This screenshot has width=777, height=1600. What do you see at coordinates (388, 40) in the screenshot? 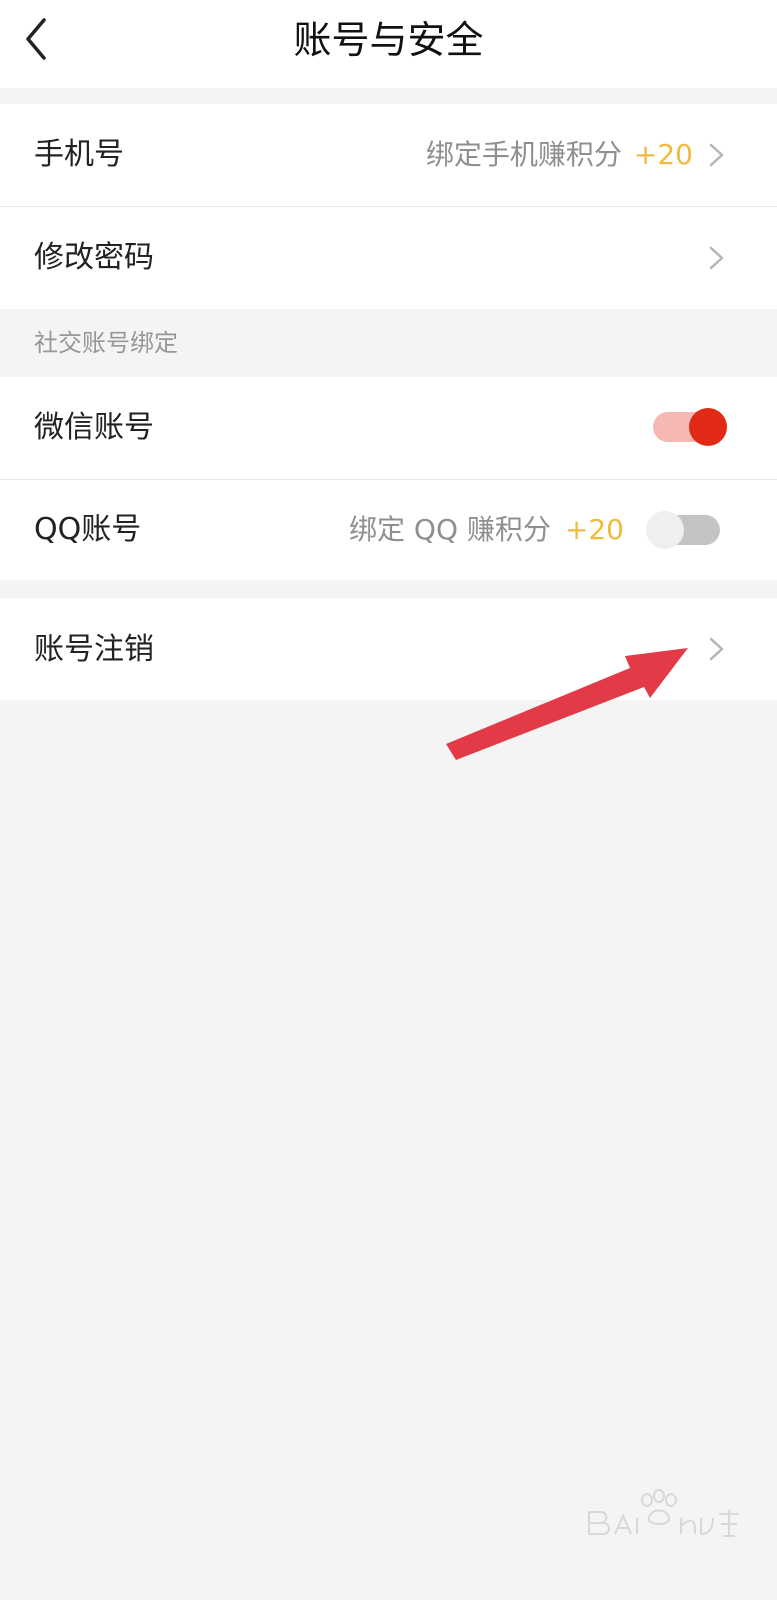
I see `page-title: 账号与安全` at bounding box center [388, 40].